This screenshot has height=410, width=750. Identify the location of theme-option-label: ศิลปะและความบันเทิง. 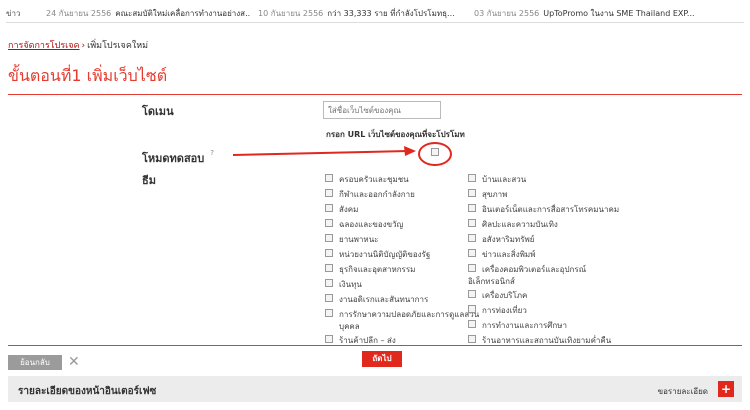
(520, 224).